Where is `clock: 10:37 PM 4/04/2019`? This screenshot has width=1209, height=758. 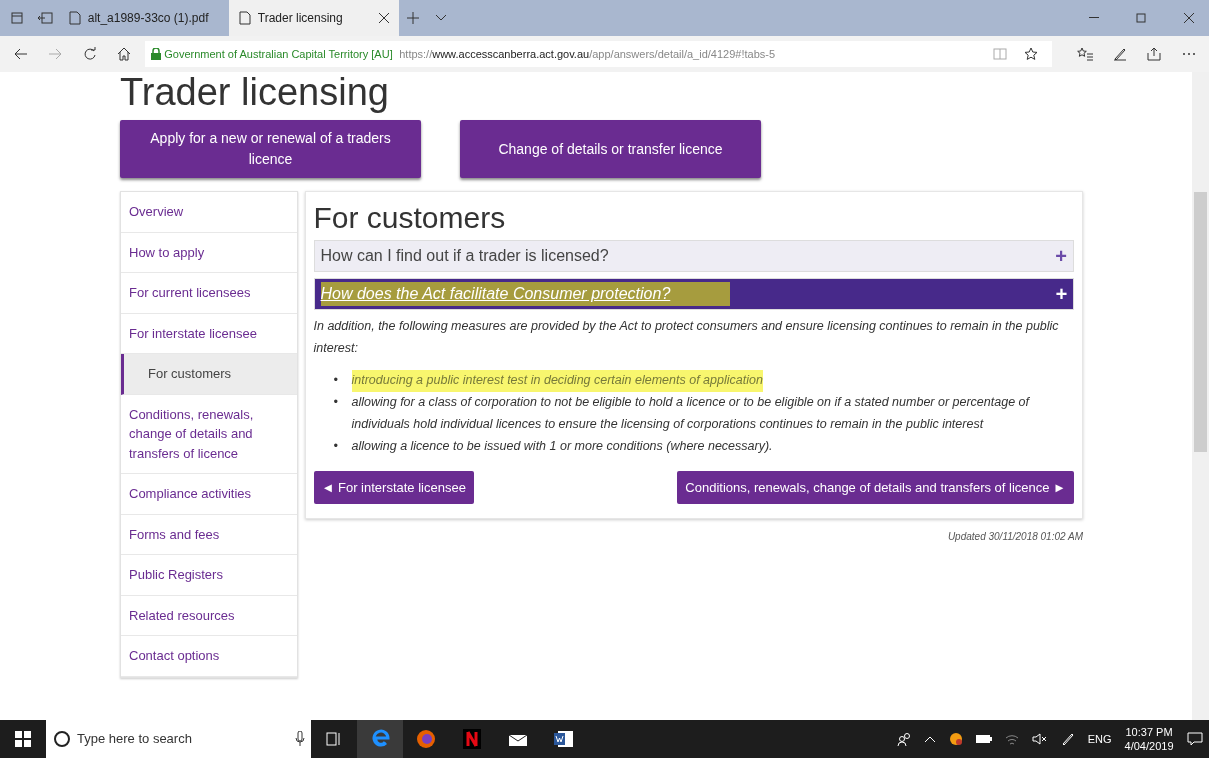
clock: 10:37 PM 4/04/2019 is located at coordinates (1149, 739).